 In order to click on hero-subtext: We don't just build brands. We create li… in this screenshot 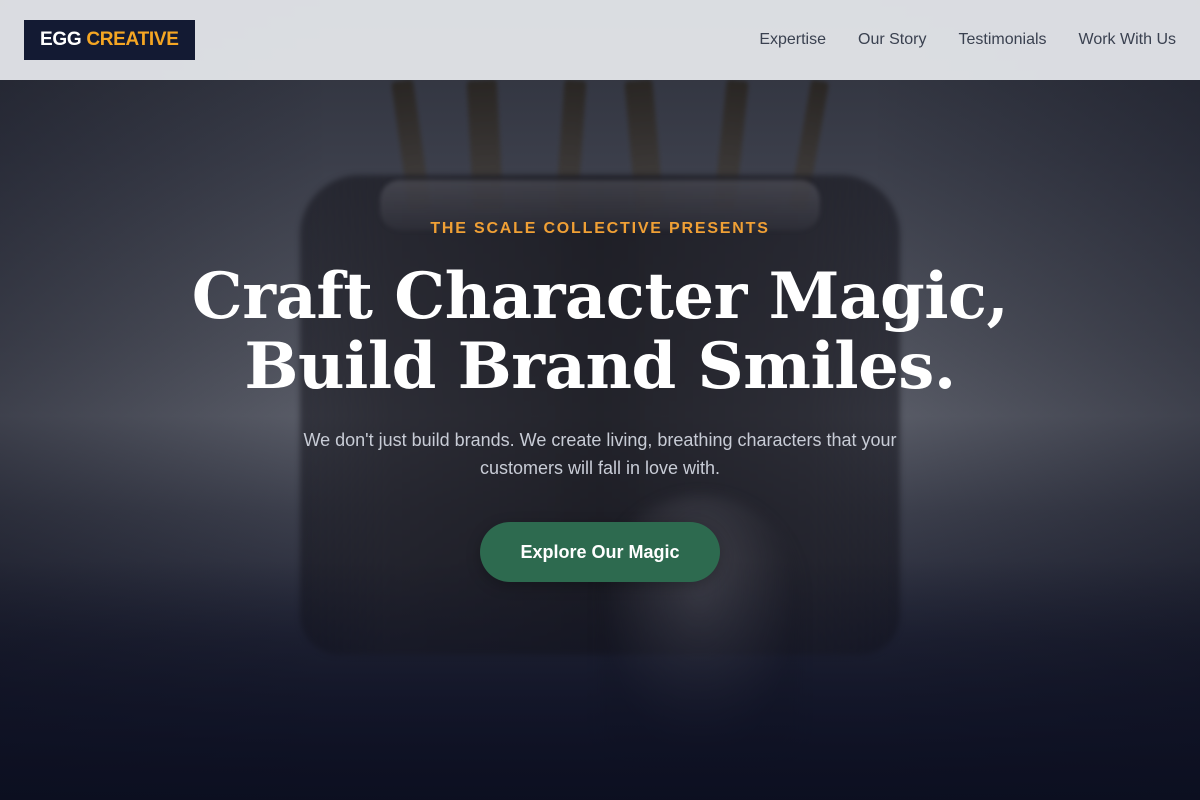, I will do `click(600, 454)`.